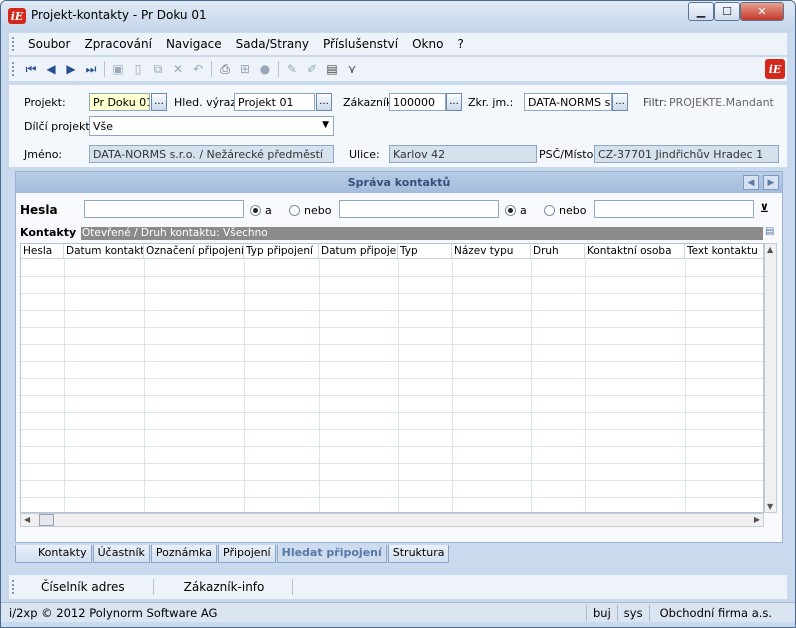  Describe the element at coordinates (634, 612) in the screenshot. I see `status-db: sys` at that location.